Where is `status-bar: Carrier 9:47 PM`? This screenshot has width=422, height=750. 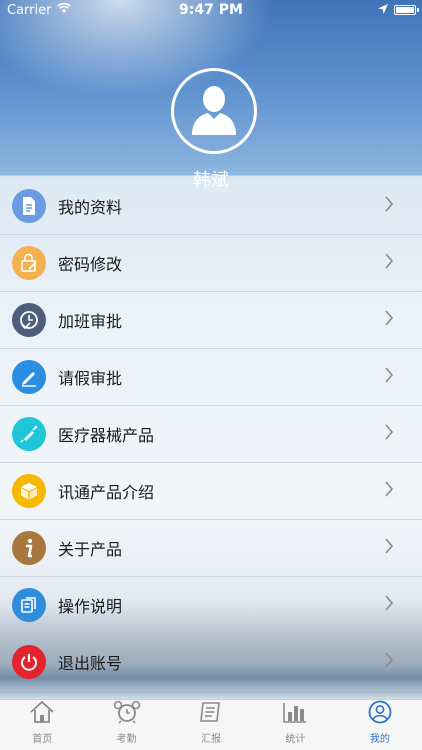
status-bar: Carrier 9:47 PM is located at coordinates (211, 10).